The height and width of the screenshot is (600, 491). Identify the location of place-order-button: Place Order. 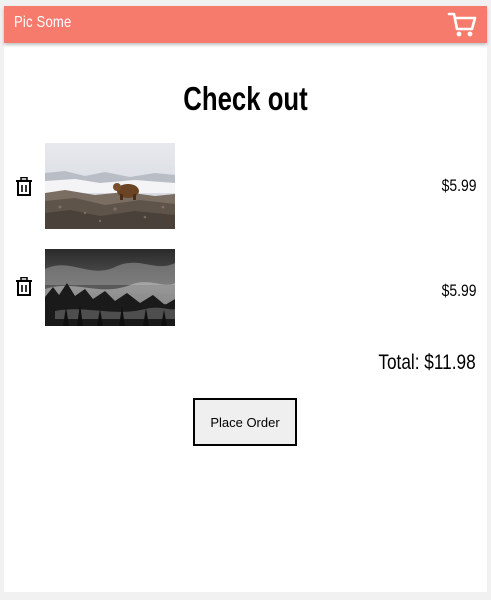
(245, 422).